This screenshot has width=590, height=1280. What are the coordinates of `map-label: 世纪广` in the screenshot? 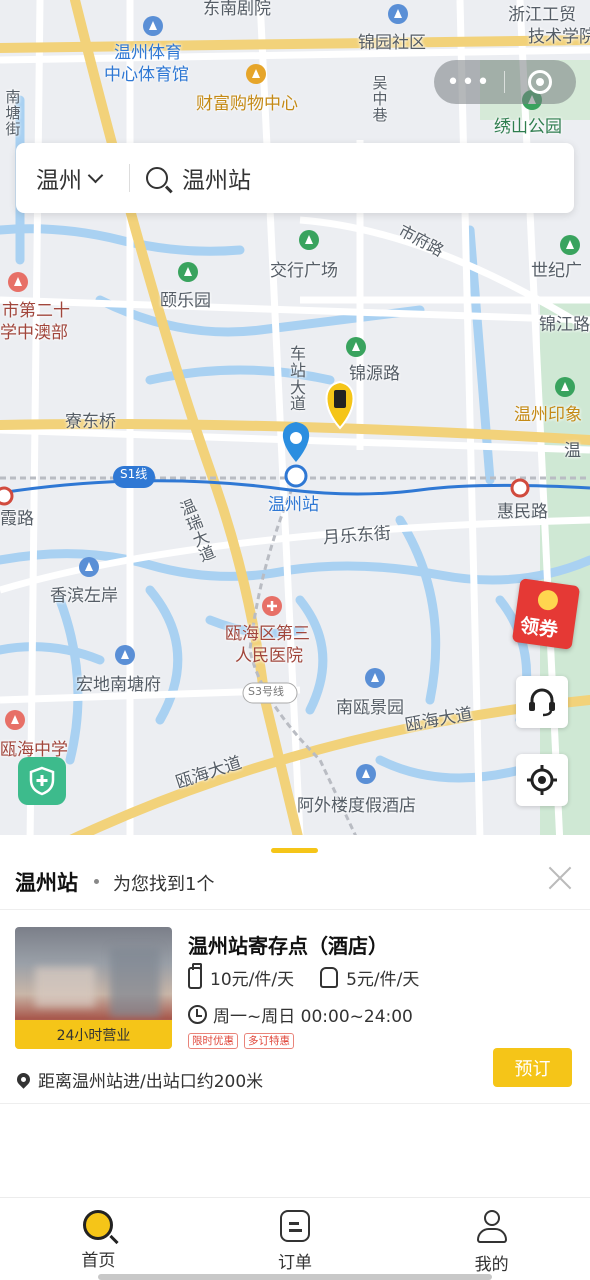 It's located at (556, 271).